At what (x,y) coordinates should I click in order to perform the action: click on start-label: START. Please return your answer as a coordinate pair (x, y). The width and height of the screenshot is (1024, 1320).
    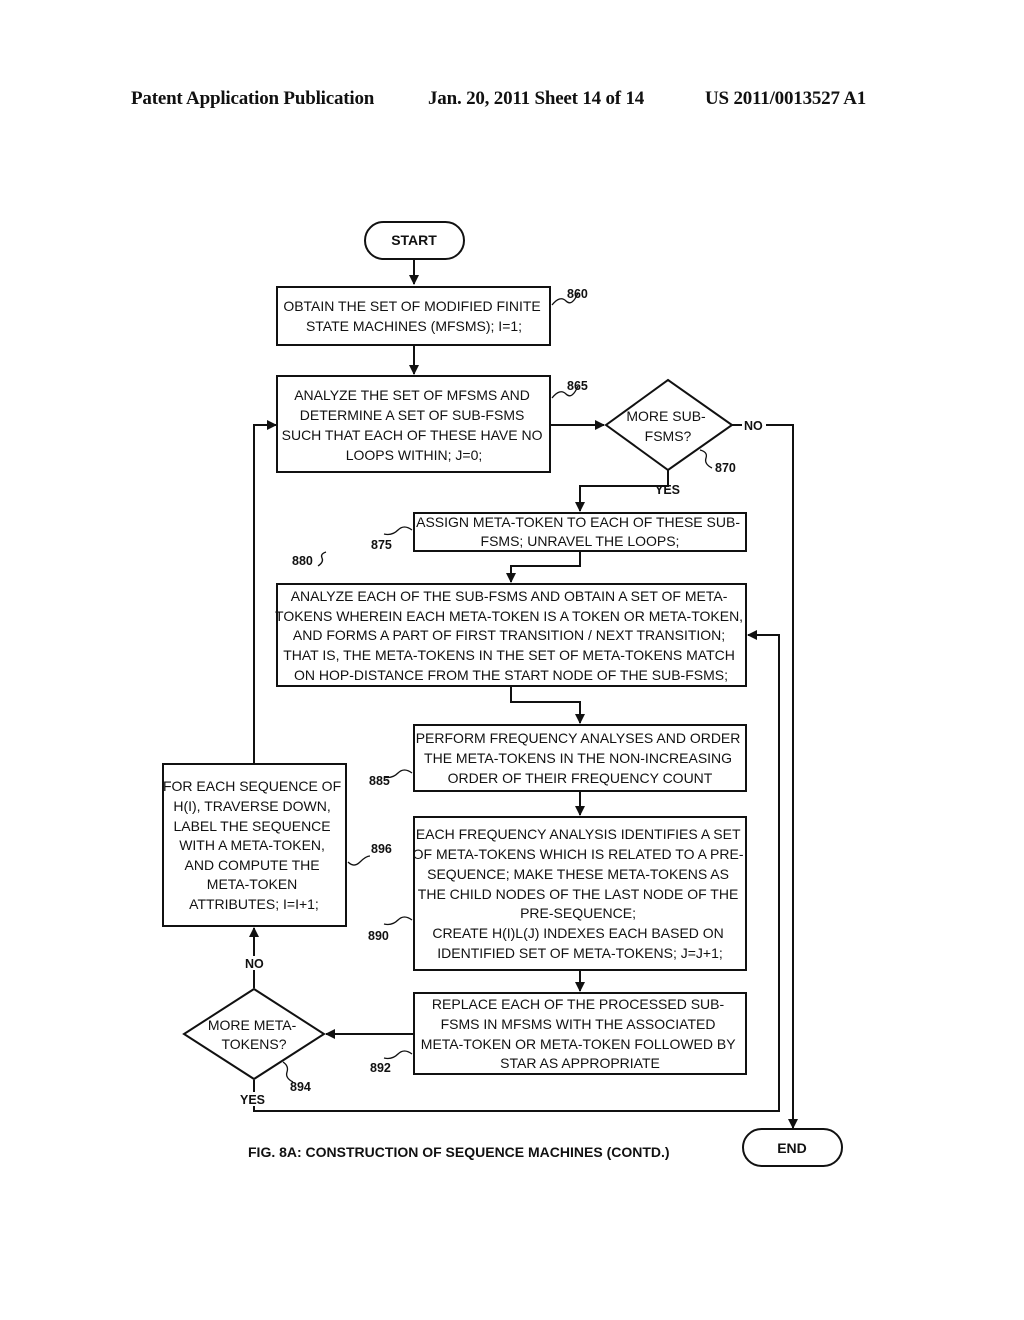
    Looking at the image, I should click on (414, 240).